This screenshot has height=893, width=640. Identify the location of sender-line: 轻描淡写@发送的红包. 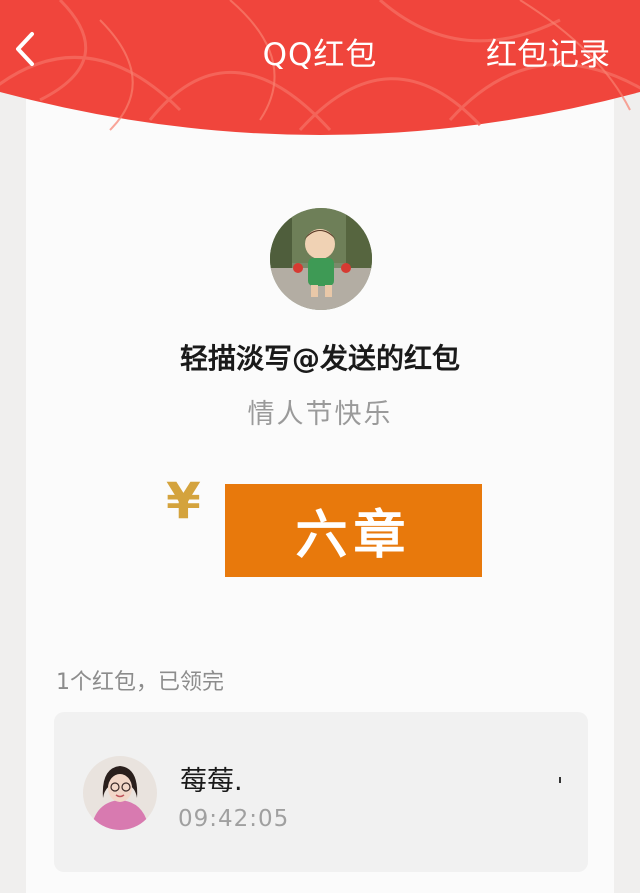
(319, 358).